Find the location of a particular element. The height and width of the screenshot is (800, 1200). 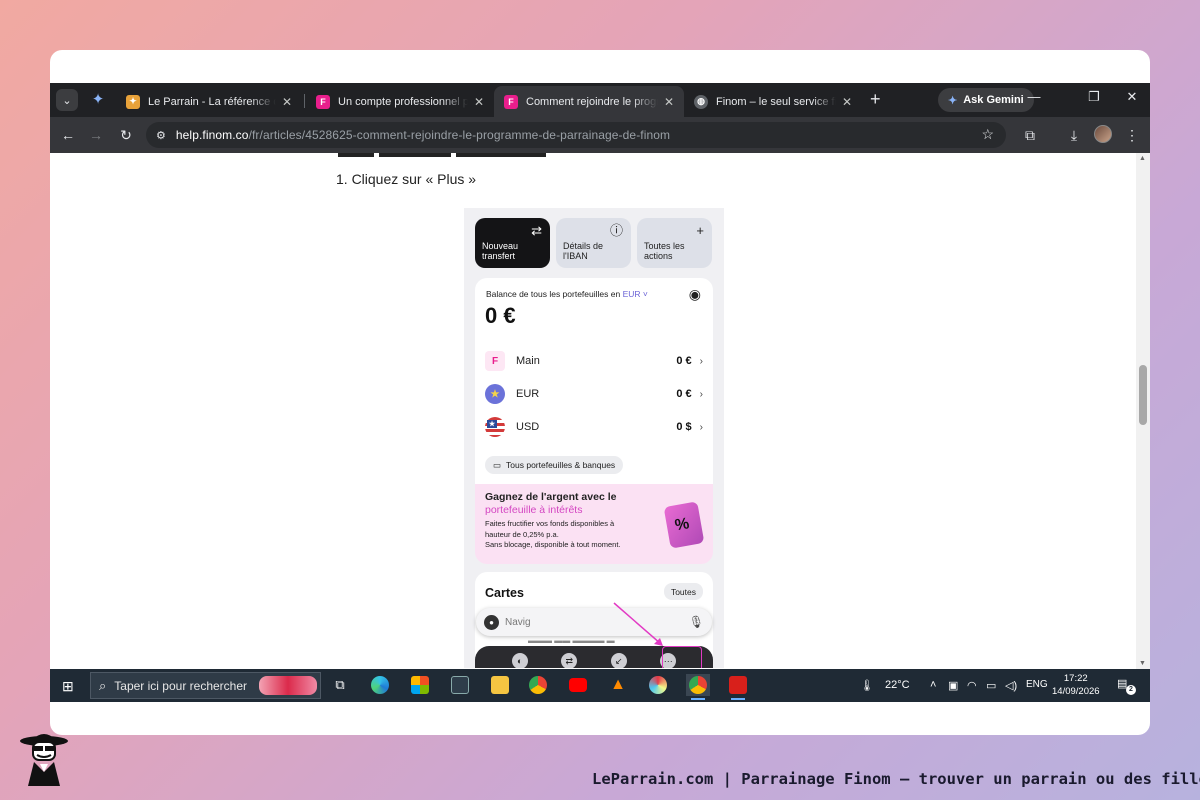

youtube-icon is located at coordinates (578, 685).